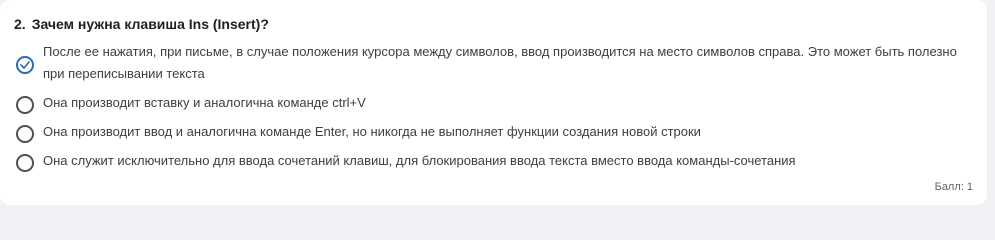 The width and height of the screenshot is (995, 240). I want to click on checked-radio-icon, so click(25, 65).